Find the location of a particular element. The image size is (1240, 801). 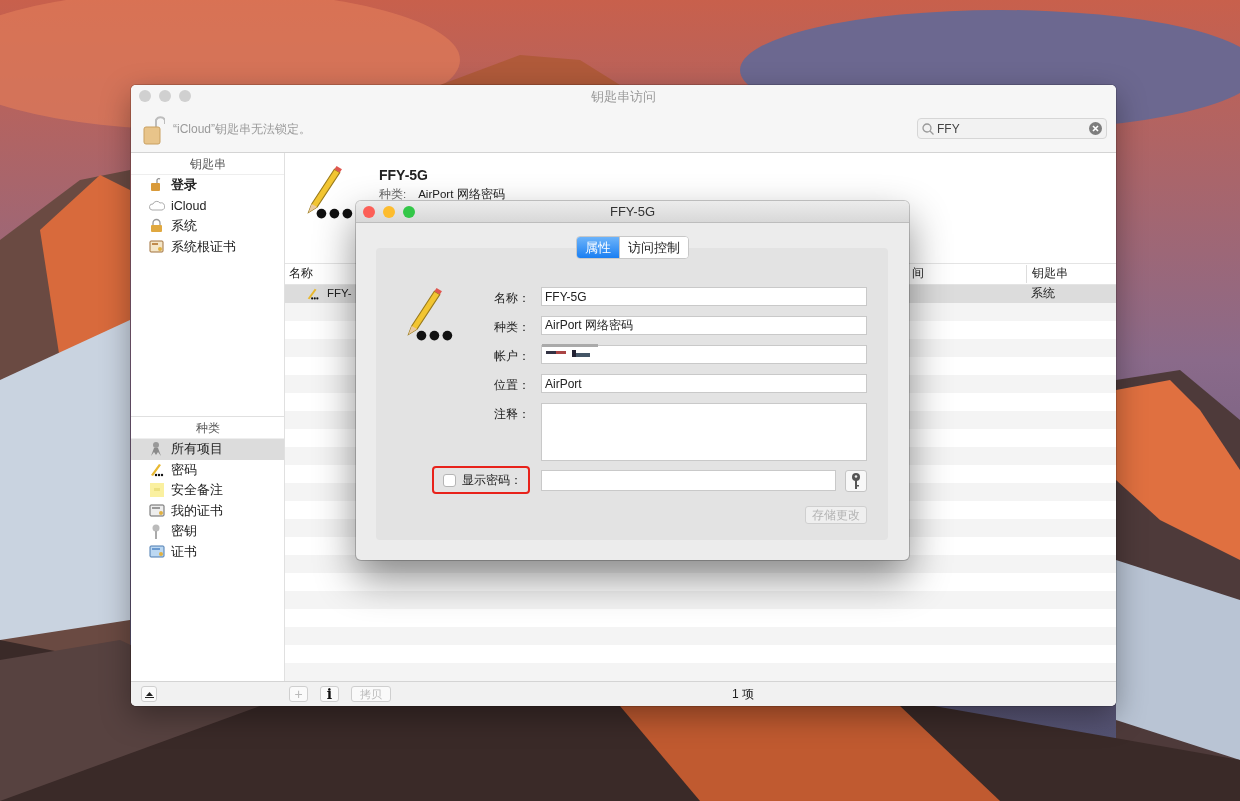

sidebar-item: 证书 is located at coordinates (207, 552).